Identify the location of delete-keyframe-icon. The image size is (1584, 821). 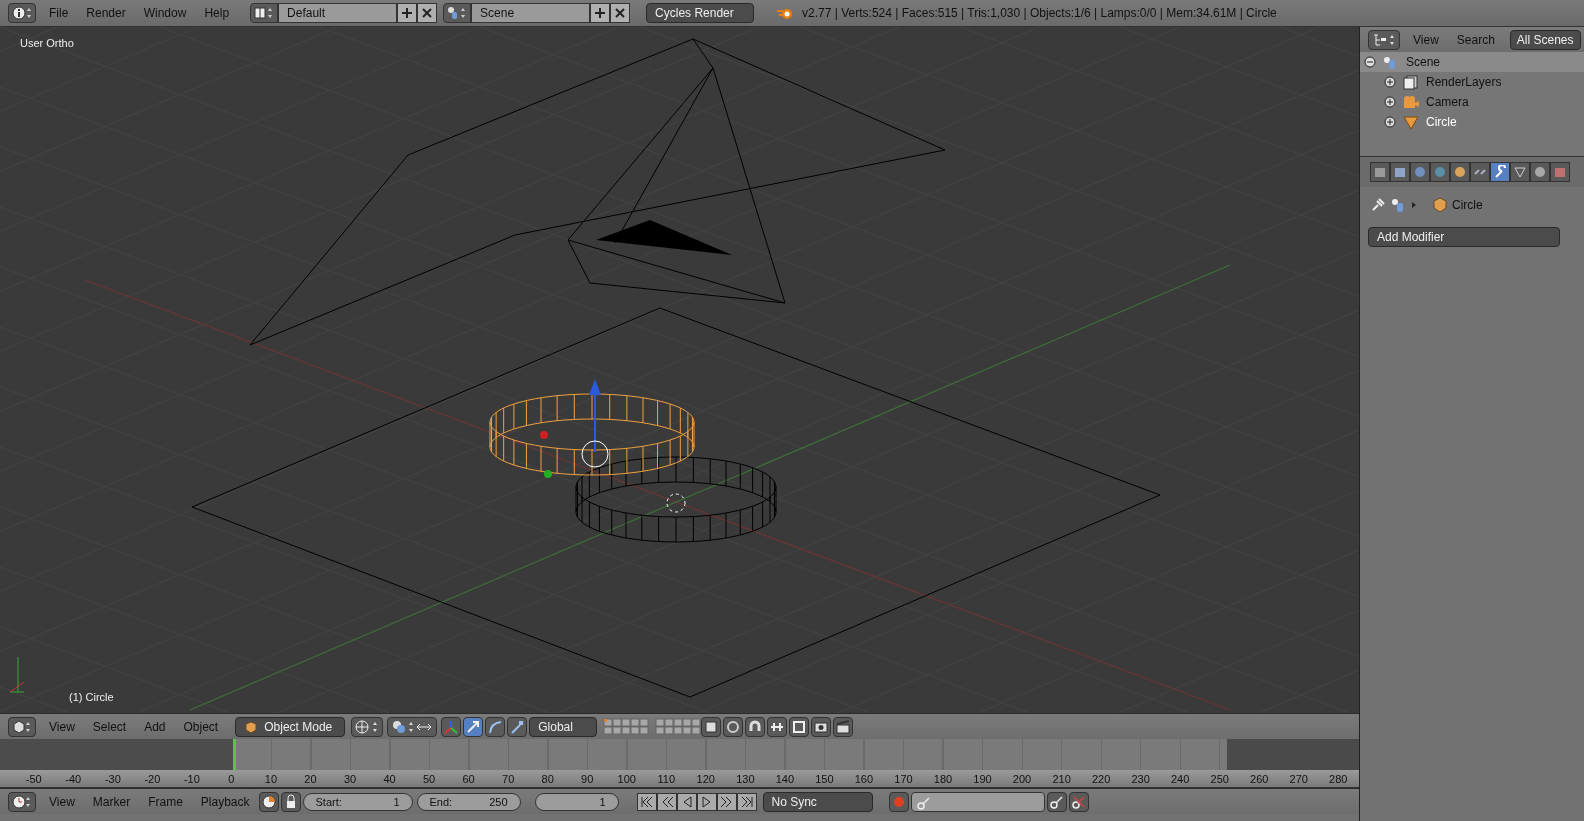
(1078, 801).